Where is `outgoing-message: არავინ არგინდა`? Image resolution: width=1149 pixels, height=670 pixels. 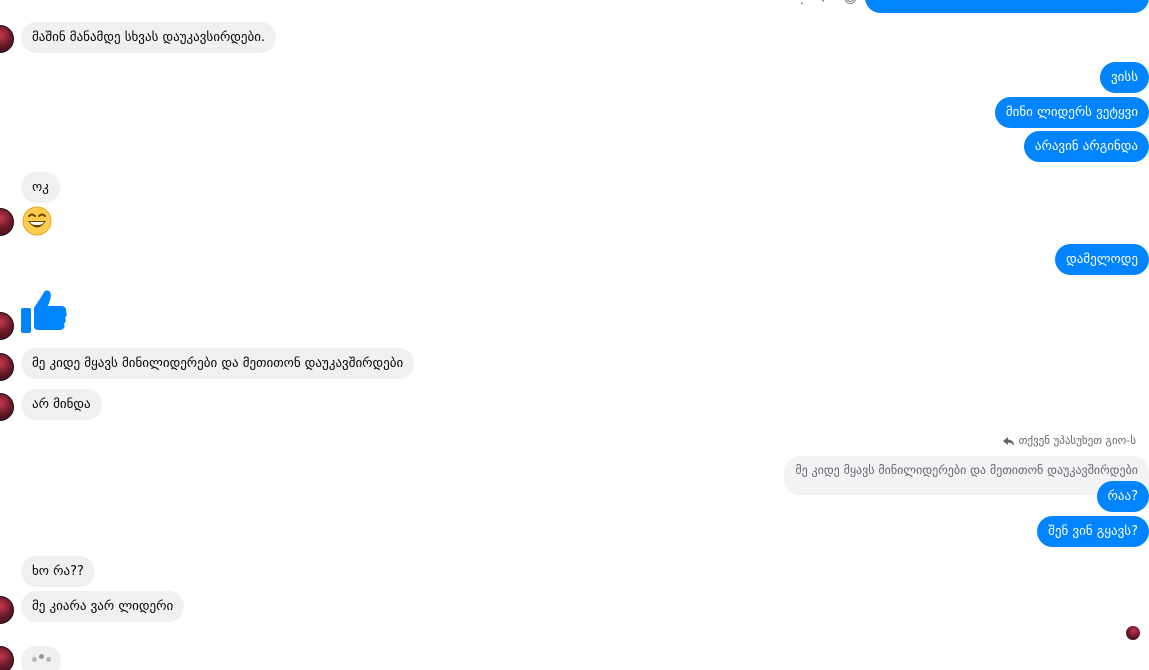 outgoing-message: არავინ არგინდა is located at coordinates (1086, 146).